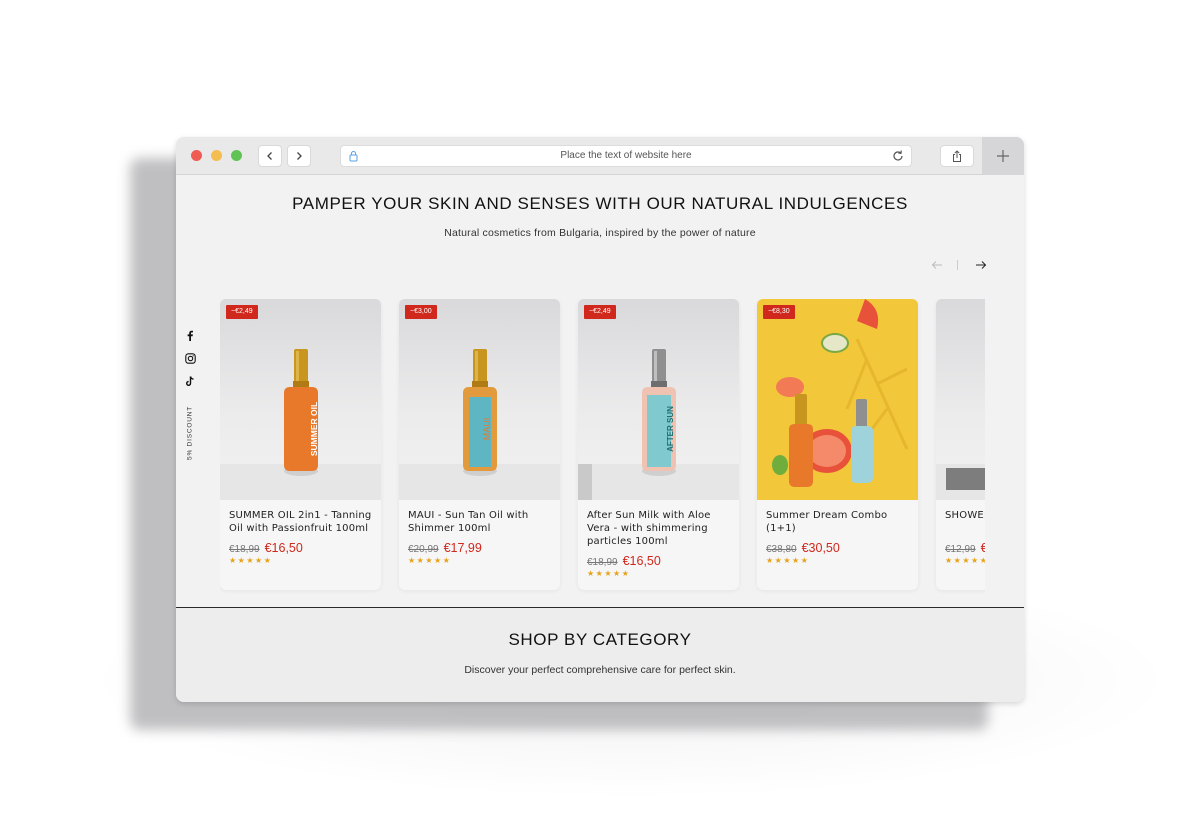 The height and width of the screenshot is (840, 1200). I want to click on sale-price: €17,99, so click(462, 548).